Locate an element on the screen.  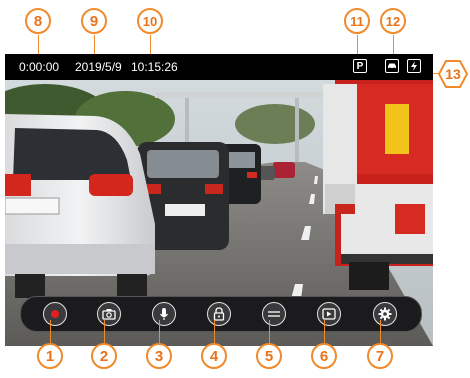
microphone-button is located at coordinates (164, 314).